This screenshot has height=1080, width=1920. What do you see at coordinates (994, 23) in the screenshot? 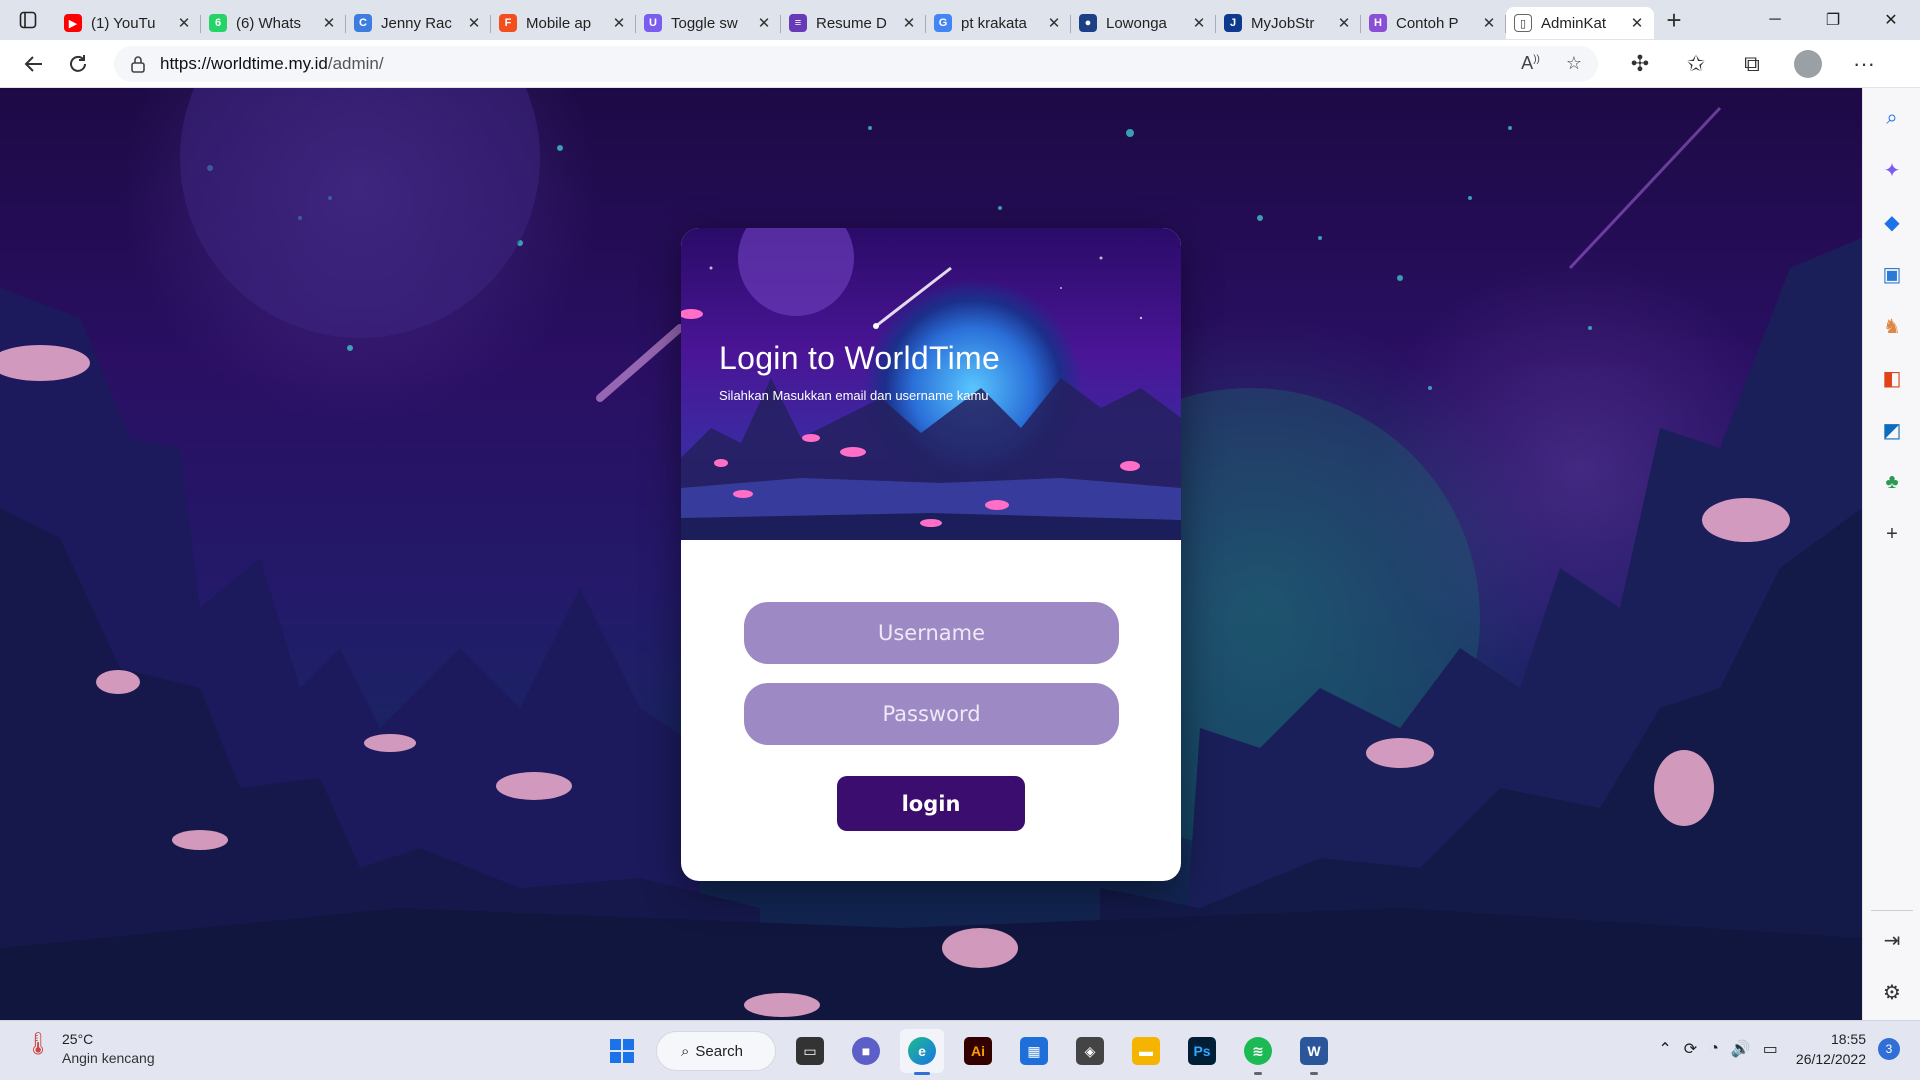
I see `tab-title: pt krakata` at bounding box center [994, 23].